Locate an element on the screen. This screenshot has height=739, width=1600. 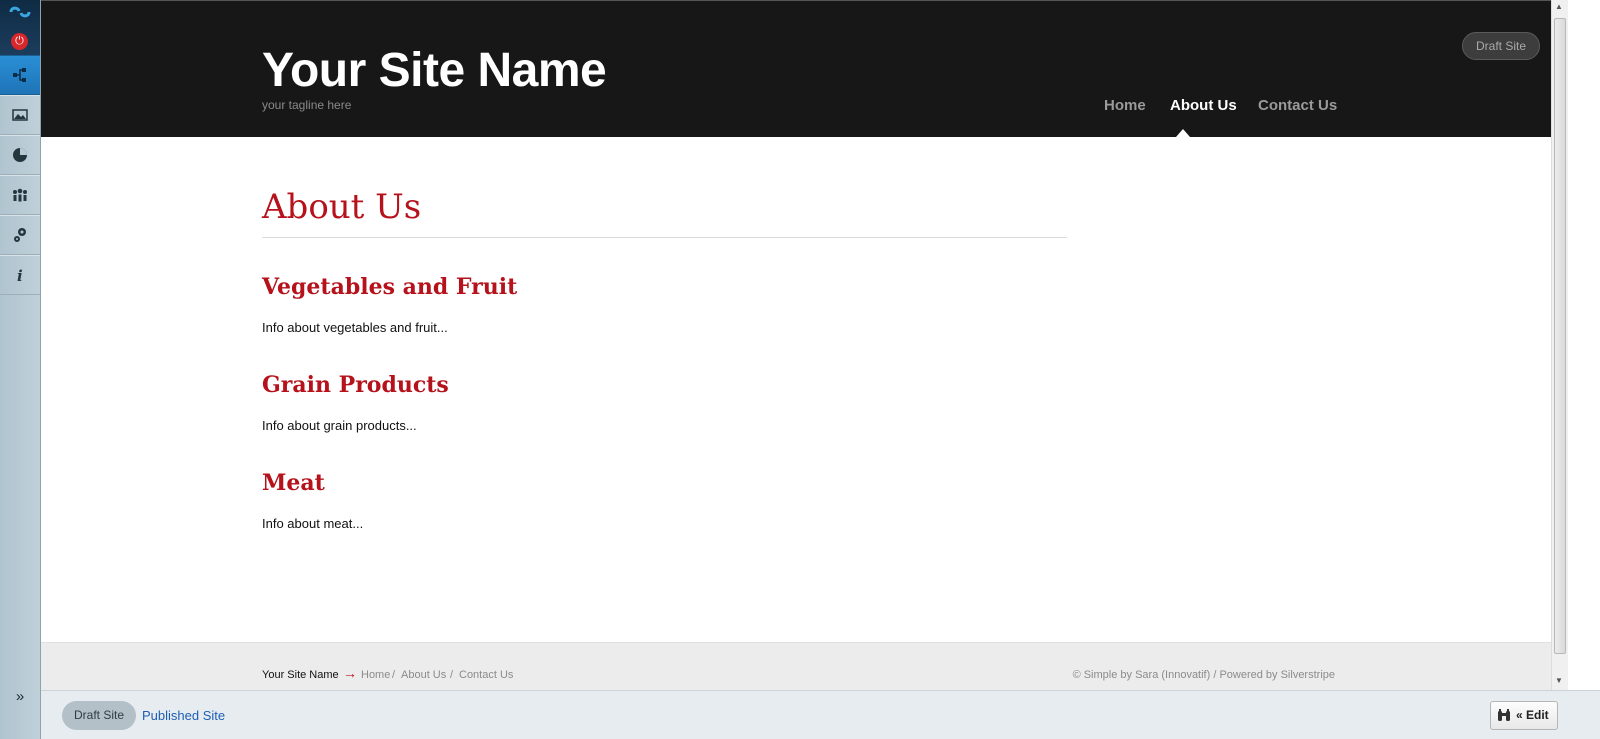
svg-text: i is located at coordinates (20, 275).